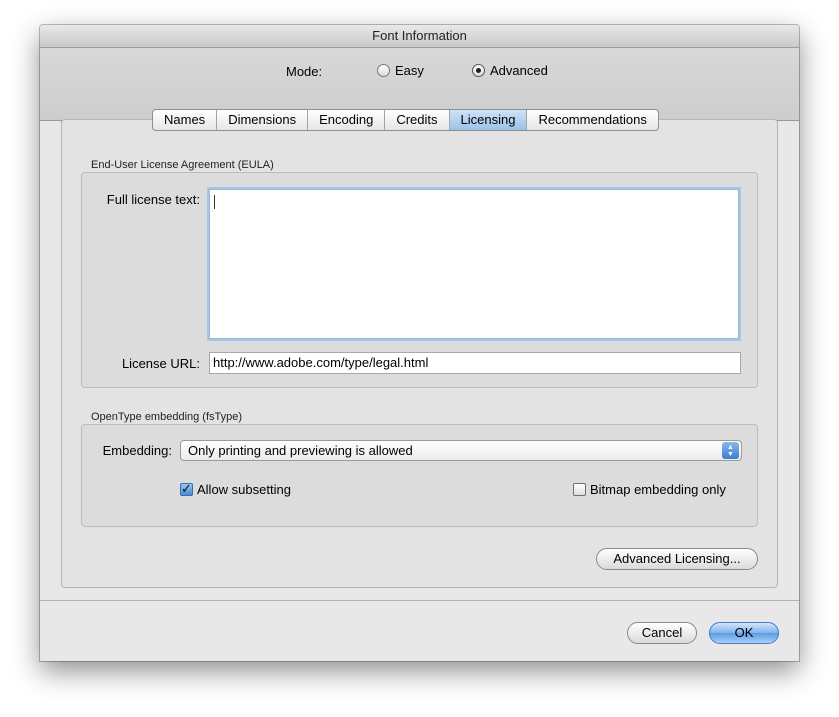 This screenshot has height=717, width=839. I want to click on license-url-label: License URL:, so click(160, 363).